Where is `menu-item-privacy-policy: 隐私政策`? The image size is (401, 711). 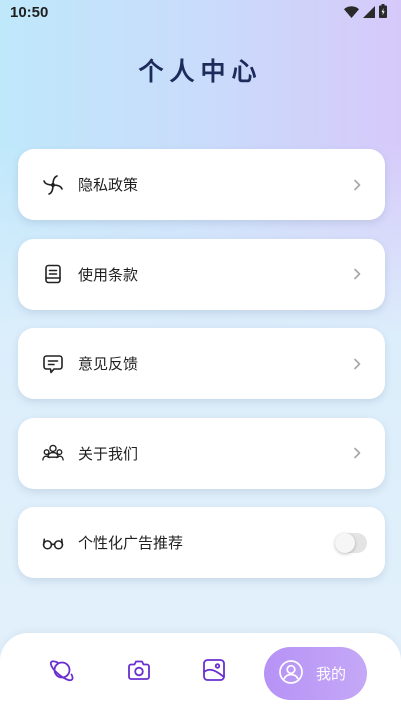
menu-item-privacy-policy: 隐私政策 is located at coordinates (201, 184).